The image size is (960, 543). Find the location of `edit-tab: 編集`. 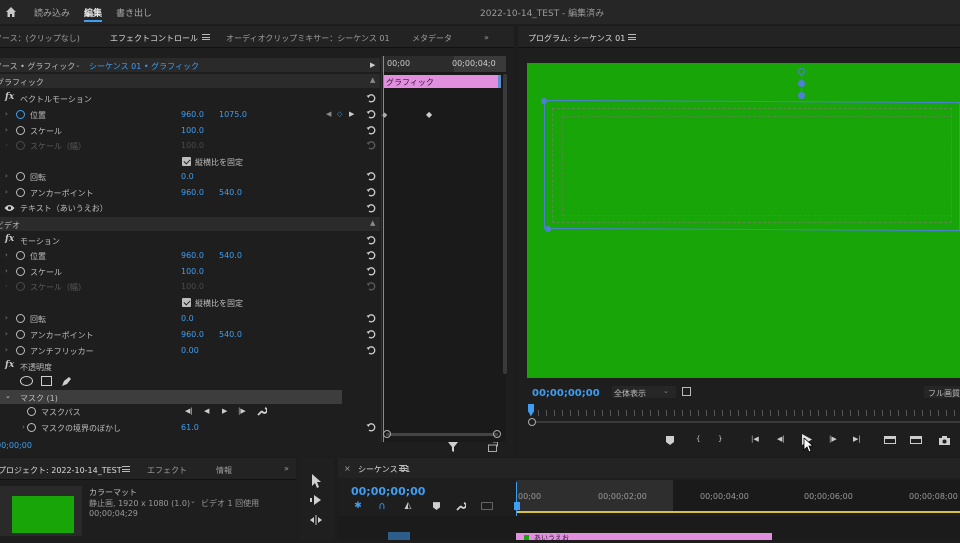

edit-tab: 編集 is located at coordinates (93, 12).